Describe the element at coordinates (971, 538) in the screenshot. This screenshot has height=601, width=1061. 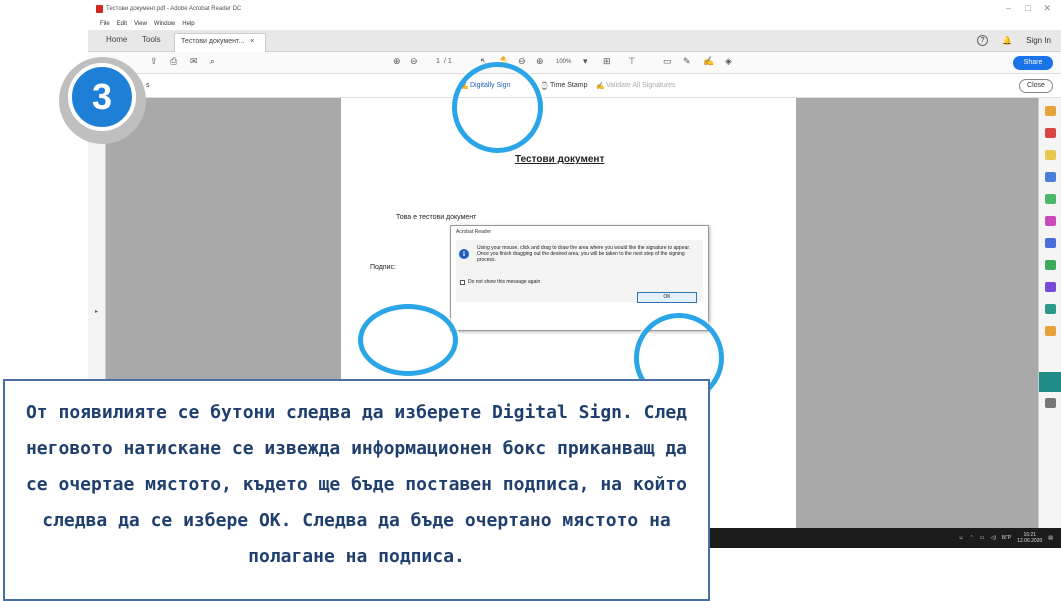
I see `tray-chevron-icon: ⌃` at that location.